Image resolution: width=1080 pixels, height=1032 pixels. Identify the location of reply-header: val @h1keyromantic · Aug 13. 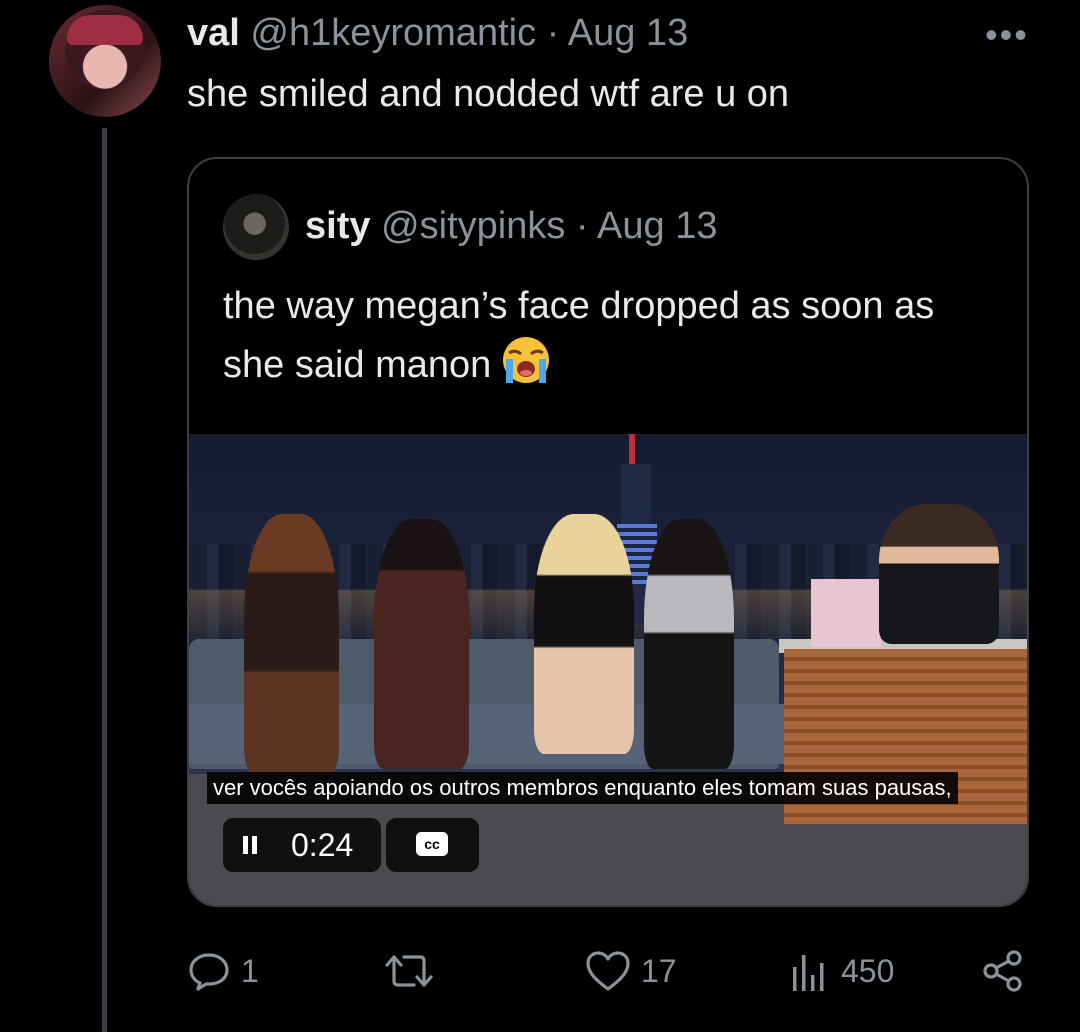
(437, 33).